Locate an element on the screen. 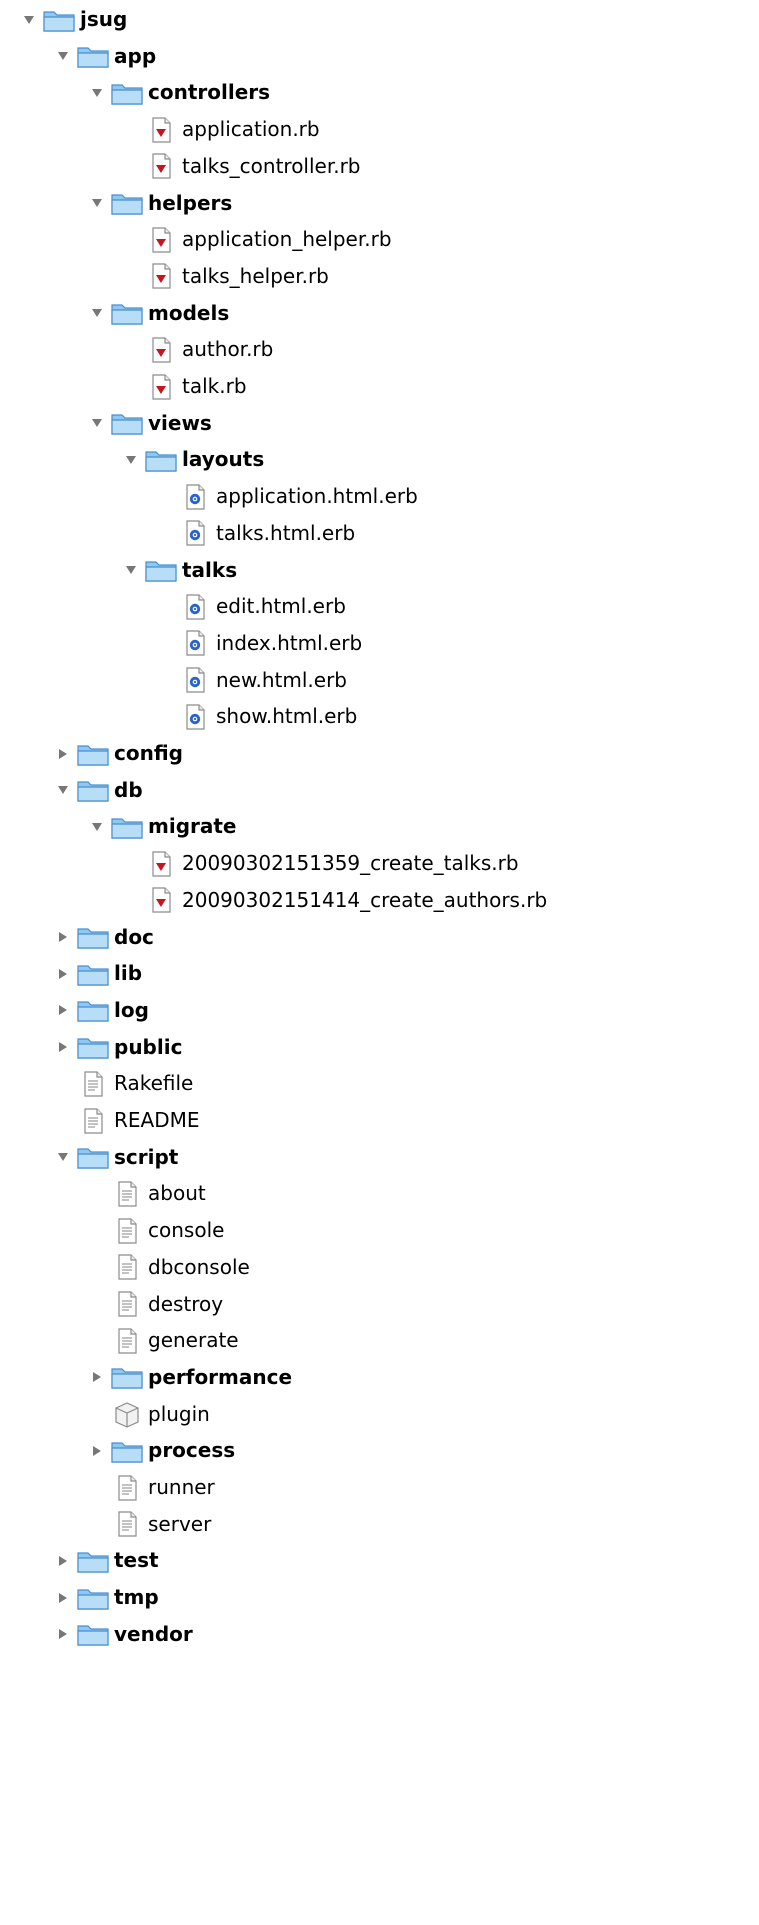 The image size is (759, 1925). tree-folder-row: talks is located at coordinates (179, 570).